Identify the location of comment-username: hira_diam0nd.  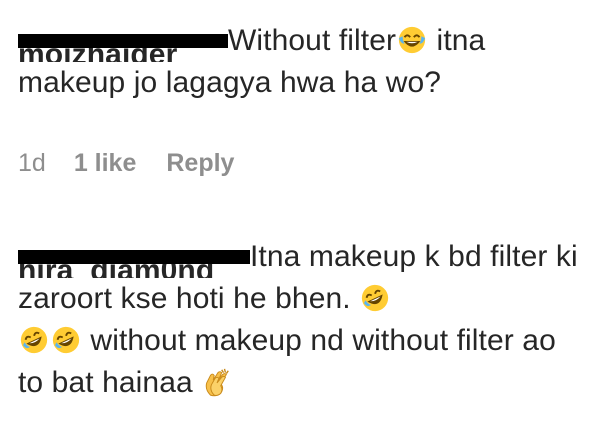
(134, 257).